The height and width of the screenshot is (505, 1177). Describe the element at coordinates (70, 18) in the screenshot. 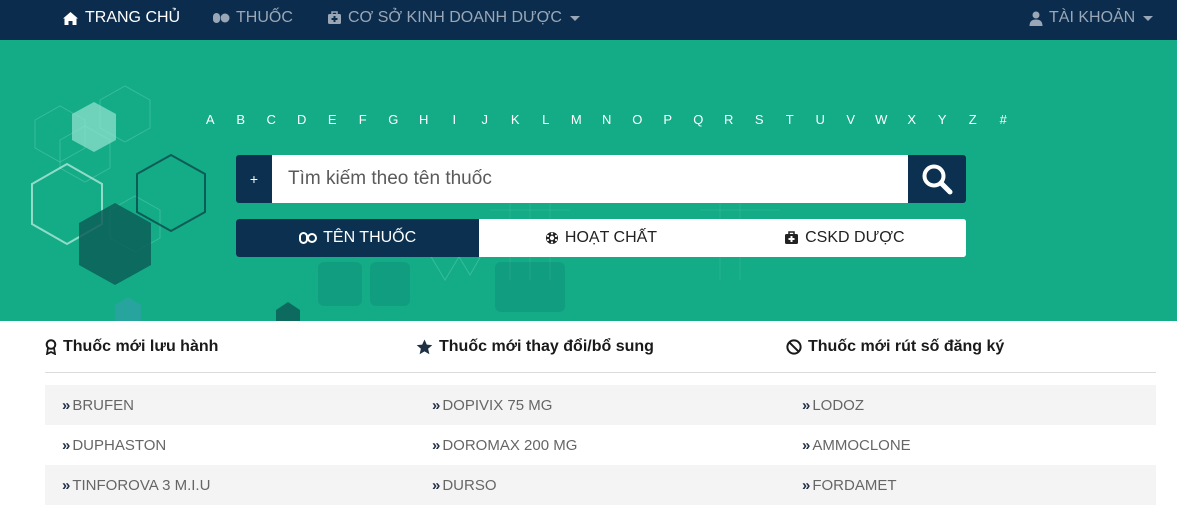

I see `home-icon` at that location.